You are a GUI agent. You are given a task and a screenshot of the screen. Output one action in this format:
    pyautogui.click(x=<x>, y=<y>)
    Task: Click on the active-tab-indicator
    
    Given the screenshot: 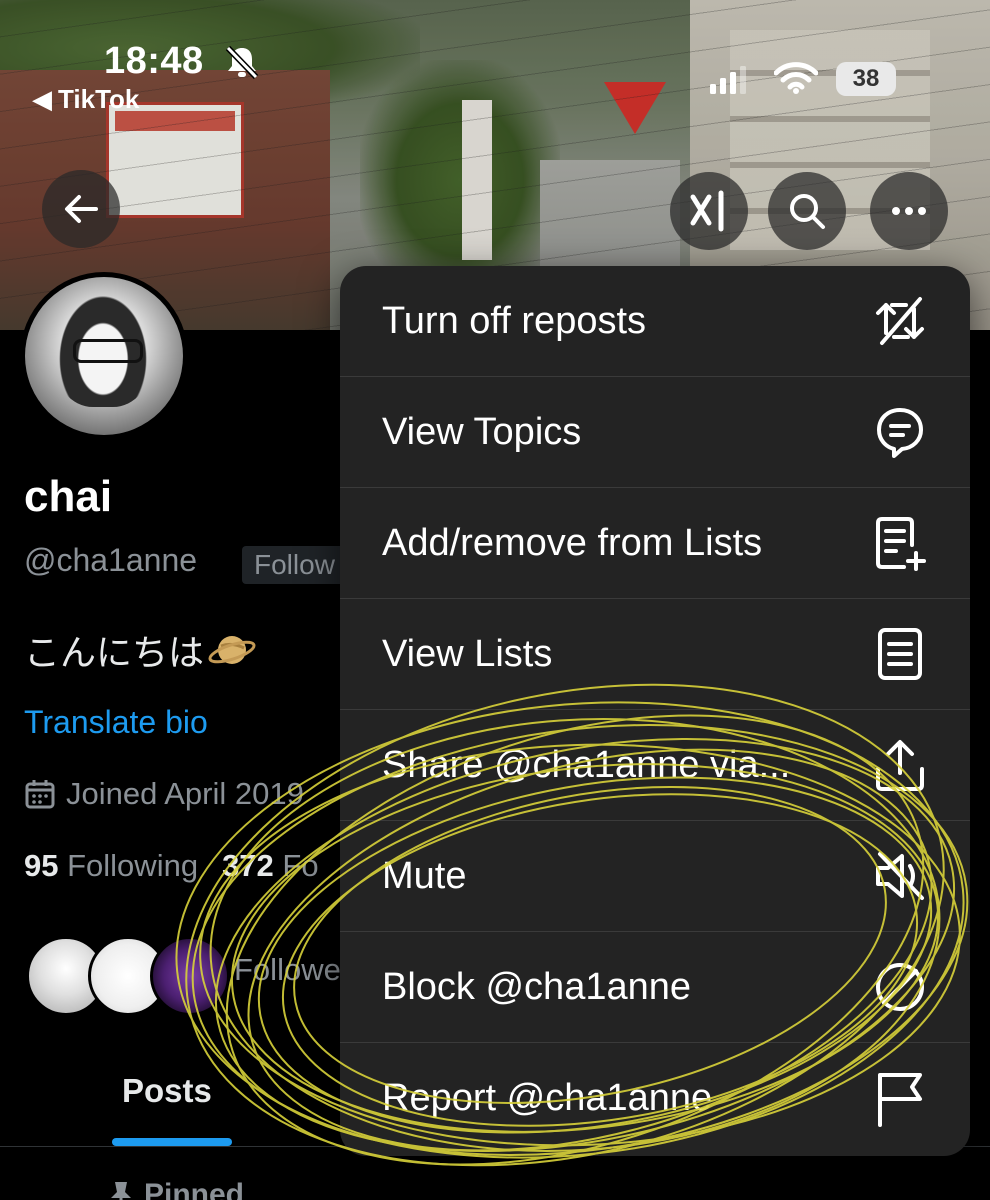 What is the action you would take?
    pyautogui.click(x=172, y=1142)
    